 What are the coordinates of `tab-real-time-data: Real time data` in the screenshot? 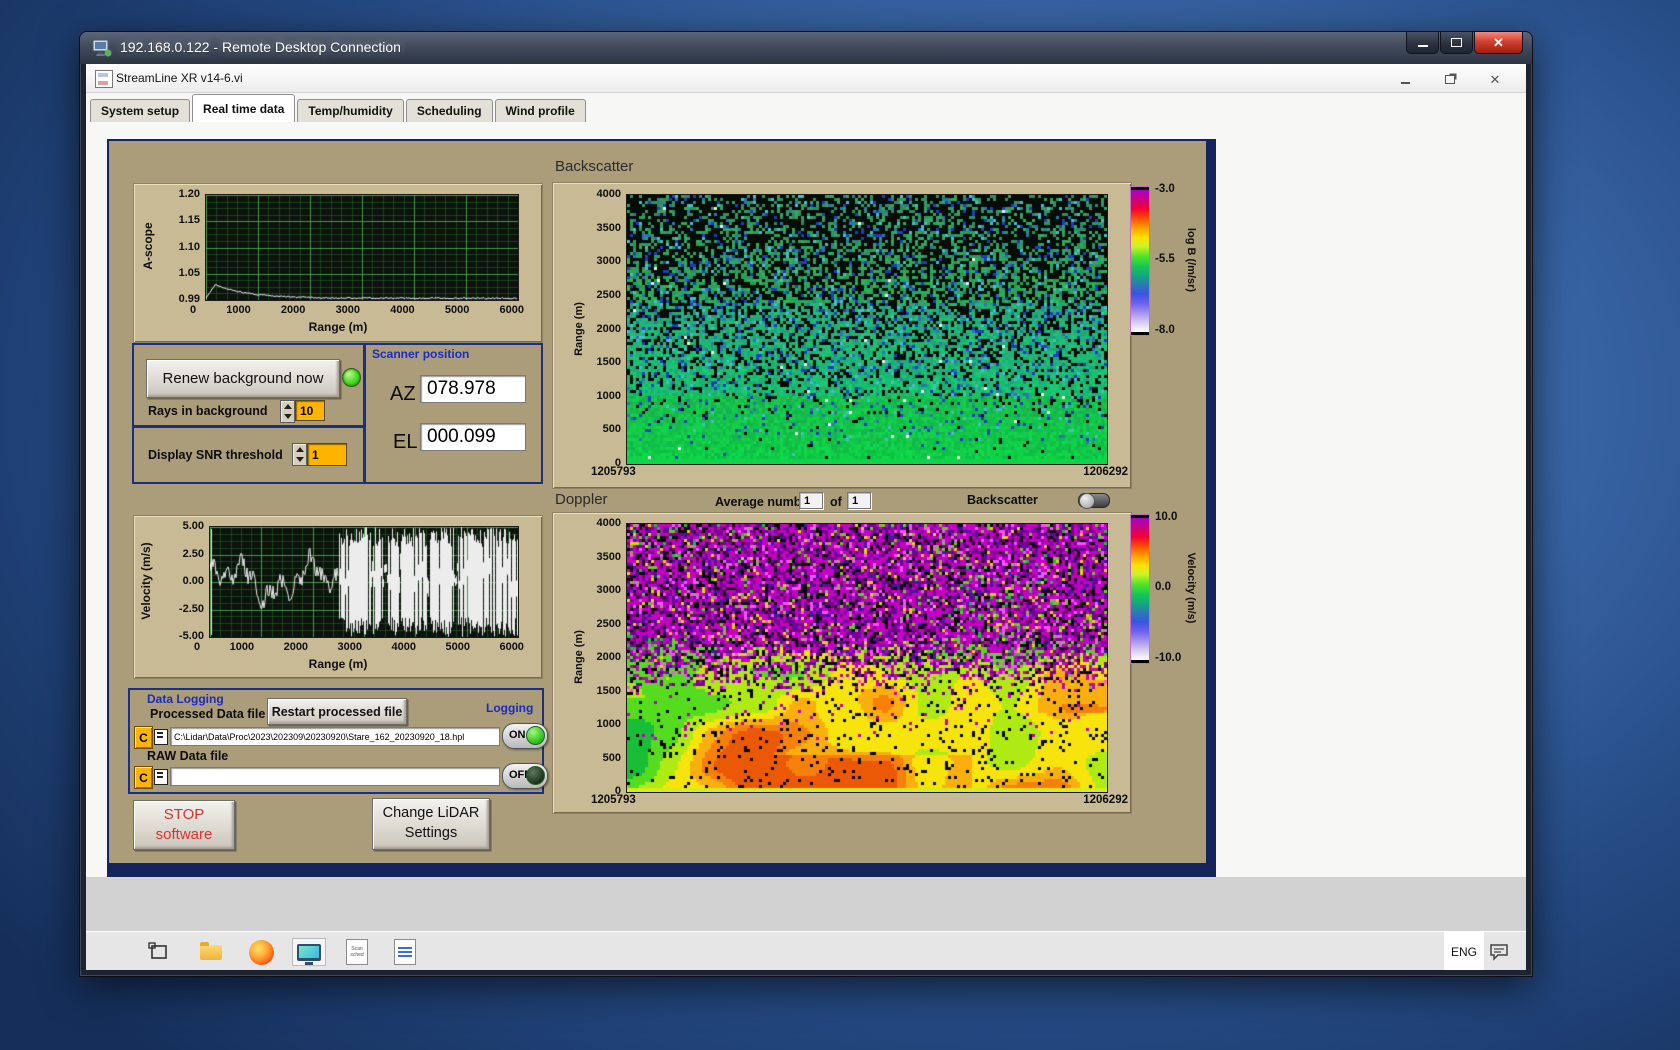 It's located at (244, 108).